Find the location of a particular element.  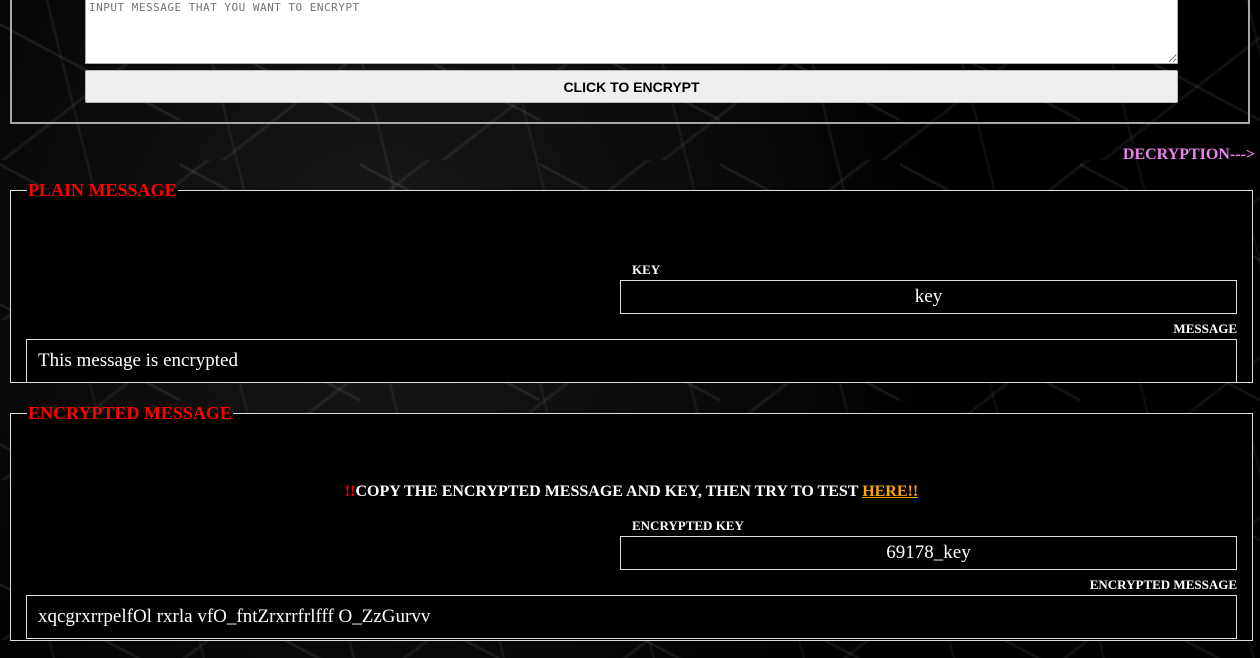

message-label: MESSAGE is located at coordinates (1205, 328).